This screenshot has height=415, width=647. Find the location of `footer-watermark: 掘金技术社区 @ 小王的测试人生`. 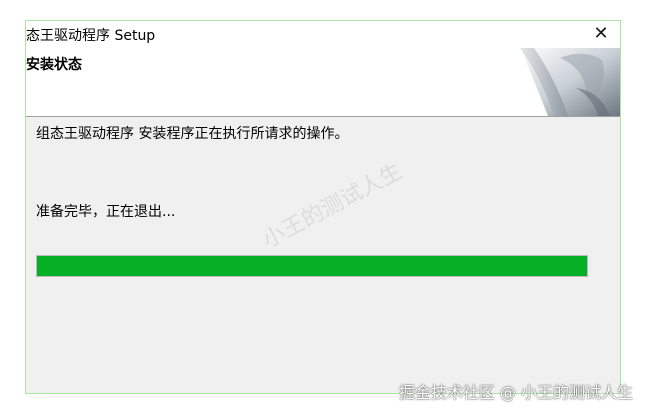

footer-watermark: 掘金技术社区 @ 小王的测试人生 is located at coordinates (515, 392).